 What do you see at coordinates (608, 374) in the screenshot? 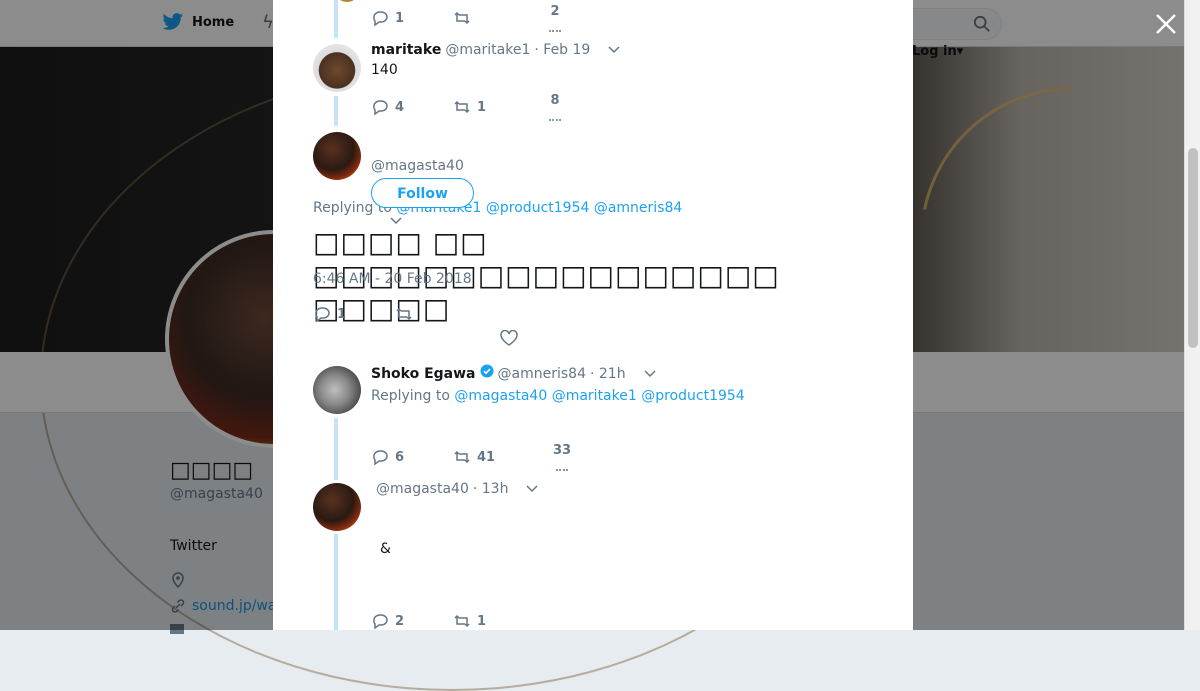
I see `tweet-timestamp: · 21h` at bounding box center [608, 374].